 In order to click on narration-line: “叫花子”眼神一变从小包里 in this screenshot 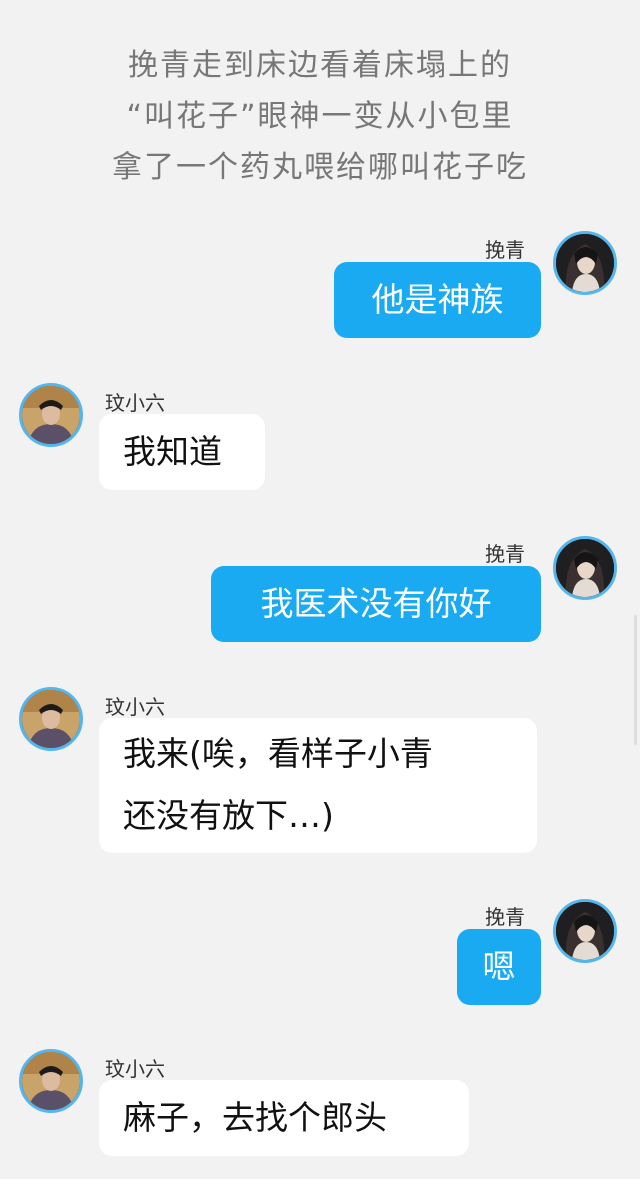, I will do `click(320, 116)`.